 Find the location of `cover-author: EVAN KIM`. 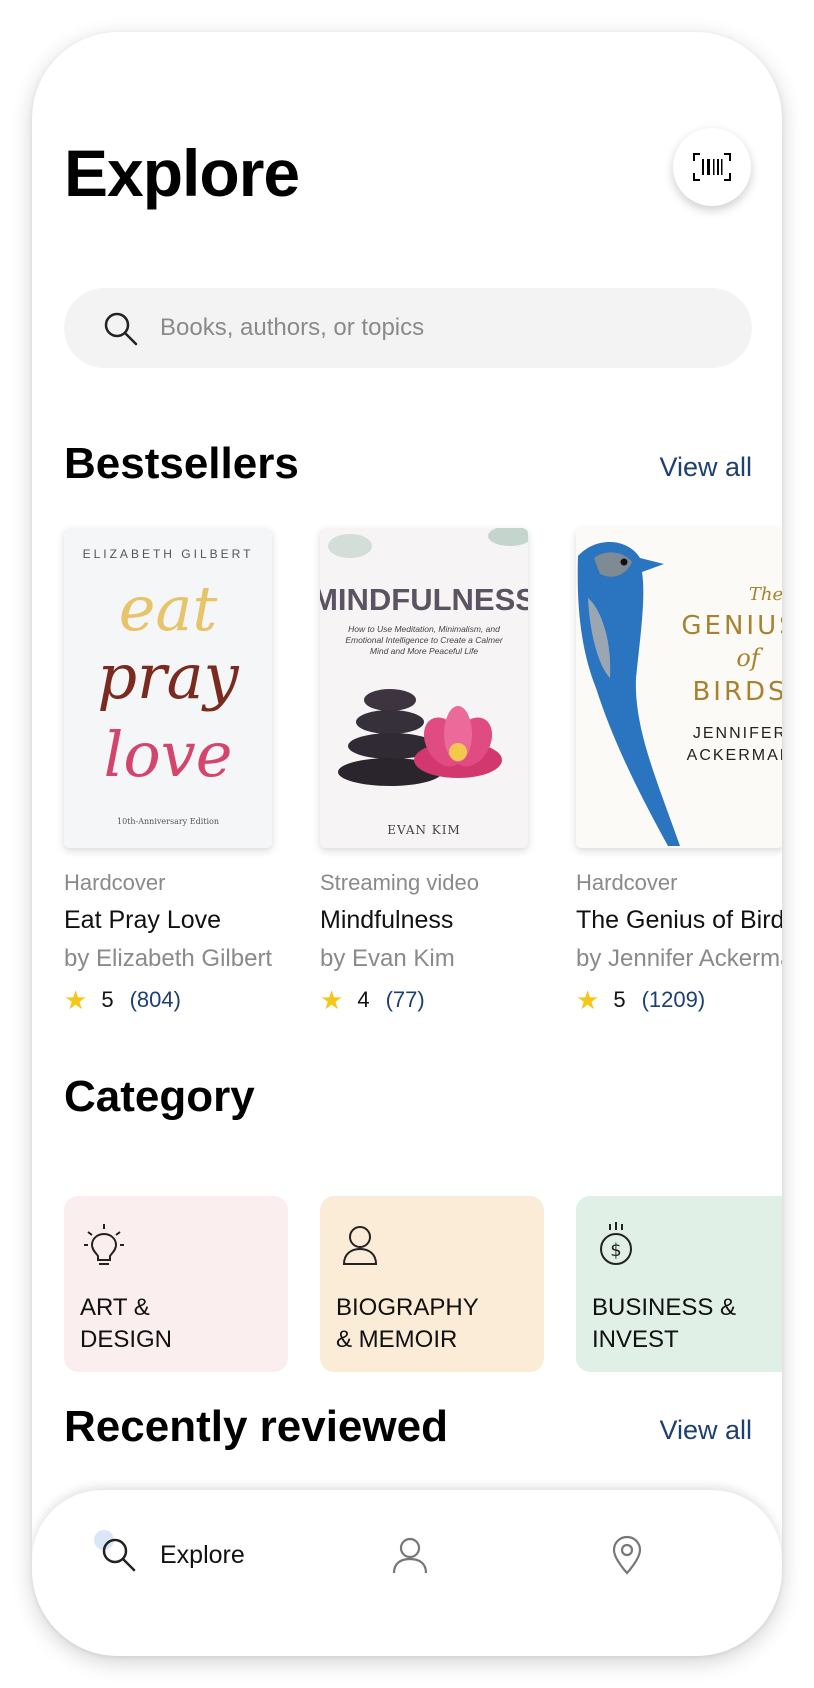

cover-author: EVAN KIM is located at coordinates (424, 830).